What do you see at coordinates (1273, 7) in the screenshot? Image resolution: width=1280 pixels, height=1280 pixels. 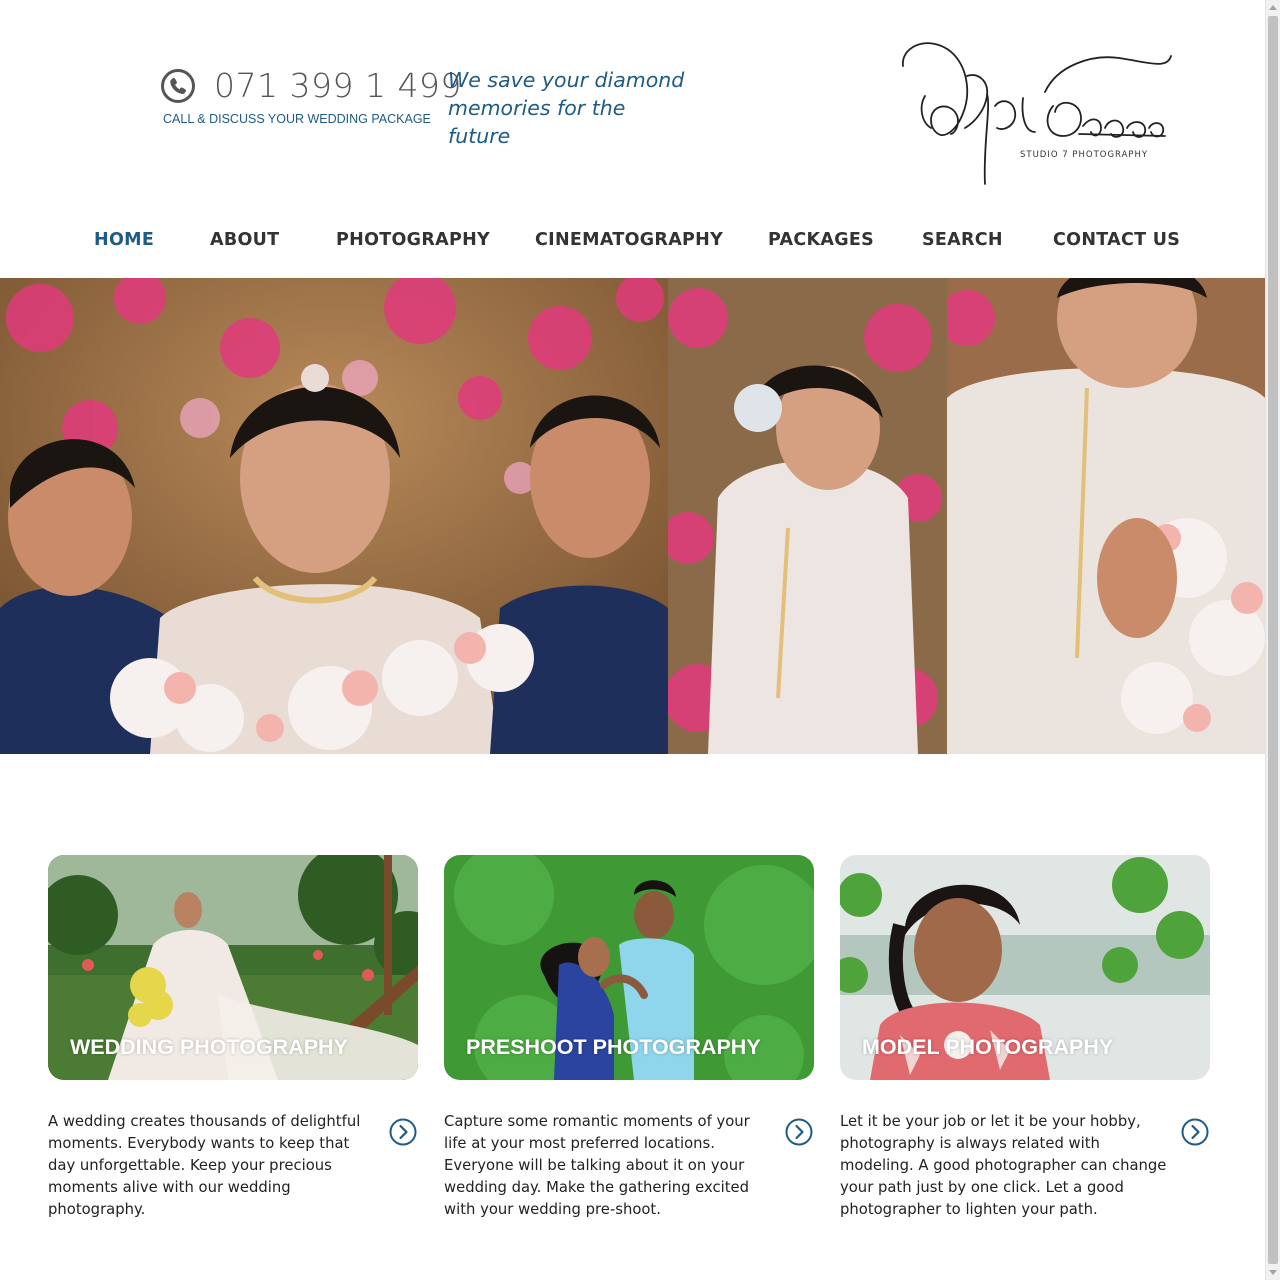 I see `scroll-up-arrow-icon` at bounding box center [1273, 7].